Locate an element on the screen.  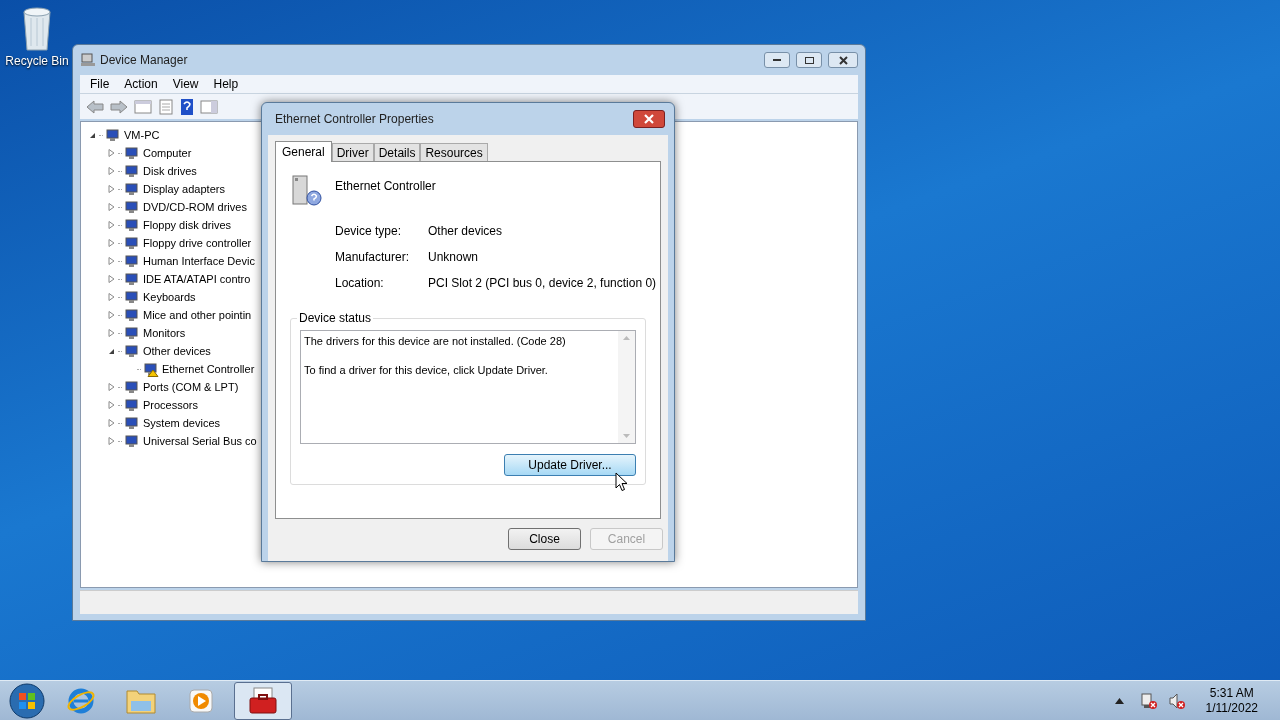
clock-date: 1/11/2022 is located at coordinates (1231, 708).